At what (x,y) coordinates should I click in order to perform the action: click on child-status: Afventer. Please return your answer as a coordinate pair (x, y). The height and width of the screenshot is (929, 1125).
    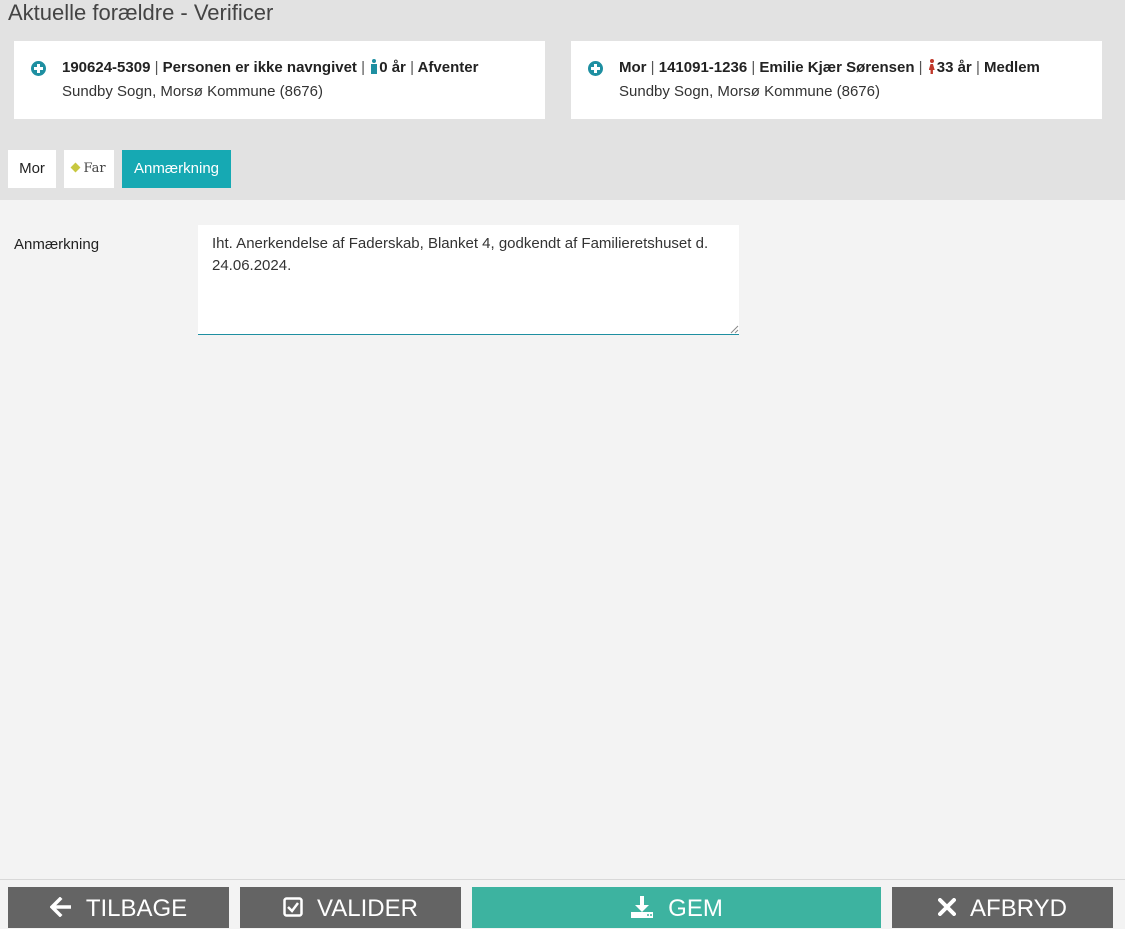
    Looking at the image, I should click on (448, 67).